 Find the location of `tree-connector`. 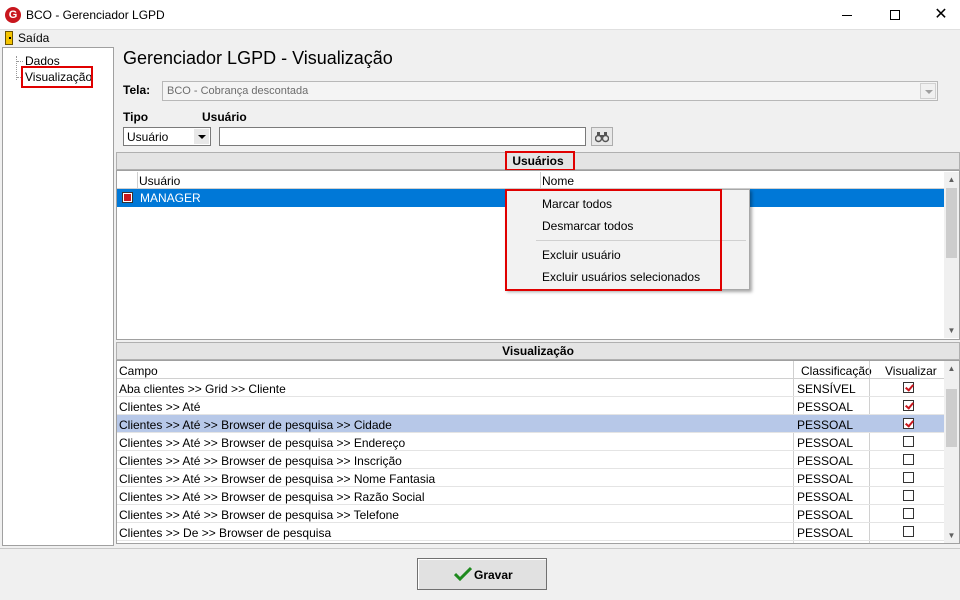

tree-connector is located at coordinates (20, 61).